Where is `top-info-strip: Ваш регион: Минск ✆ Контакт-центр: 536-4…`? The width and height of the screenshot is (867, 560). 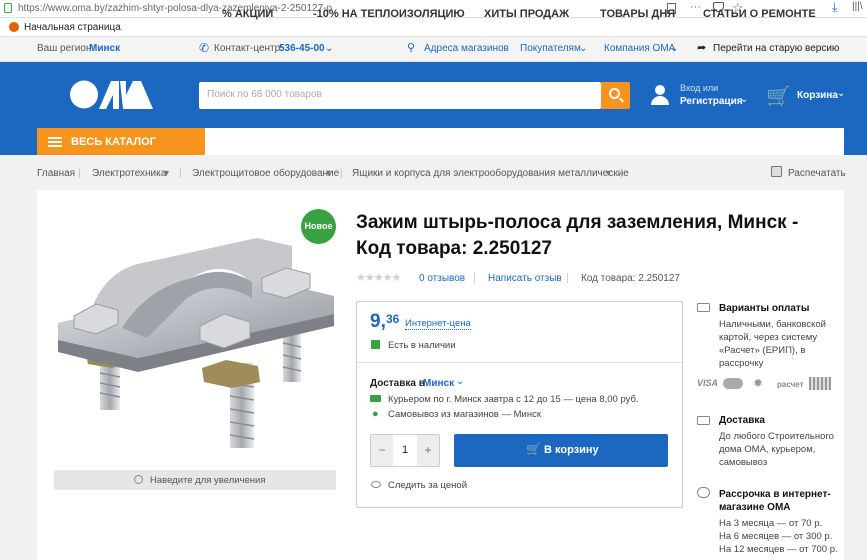
top-info-strip: Ваш регион: Минск ✆ Контакт-центр: 536-4… is located at coordinates (433, 49).